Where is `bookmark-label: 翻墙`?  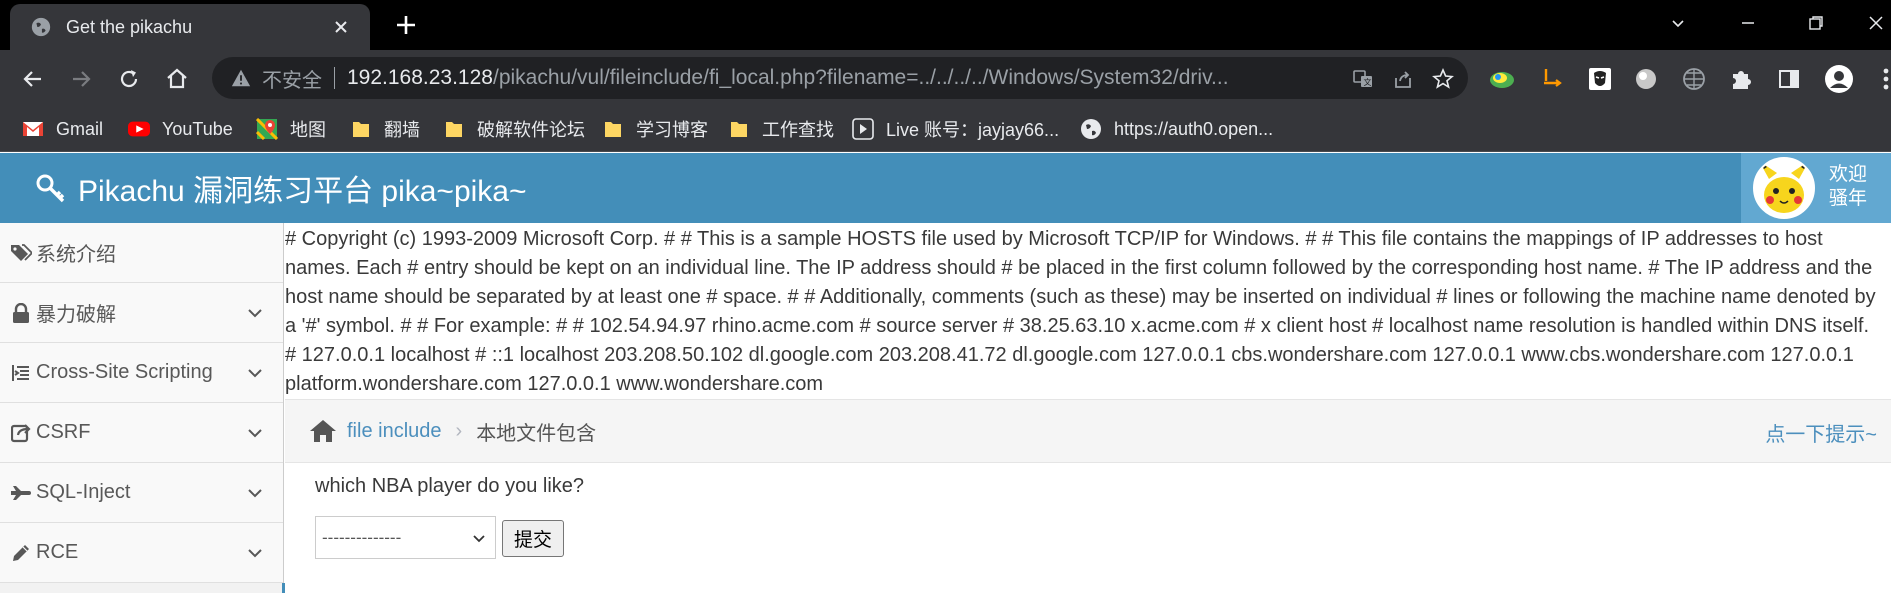 bookmark-label: 翻墙 is located at coordinates (402, 130).